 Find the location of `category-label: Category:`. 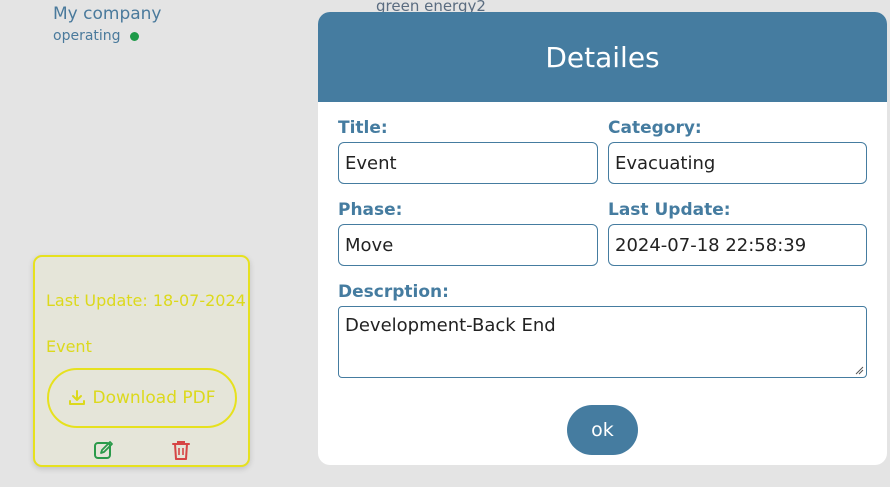

category-label: Category: is located at coordinates (655, 128).